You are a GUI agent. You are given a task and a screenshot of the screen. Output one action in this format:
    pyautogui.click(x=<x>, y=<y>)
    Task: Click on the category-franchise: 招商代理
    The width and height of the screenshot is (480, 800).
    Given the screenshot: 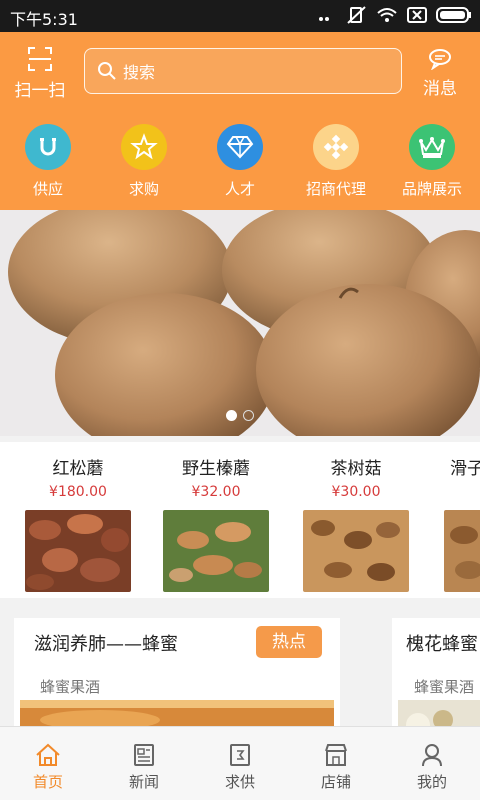 What is the action you would take?
    pyautogui.click(x=336, y=161)
    